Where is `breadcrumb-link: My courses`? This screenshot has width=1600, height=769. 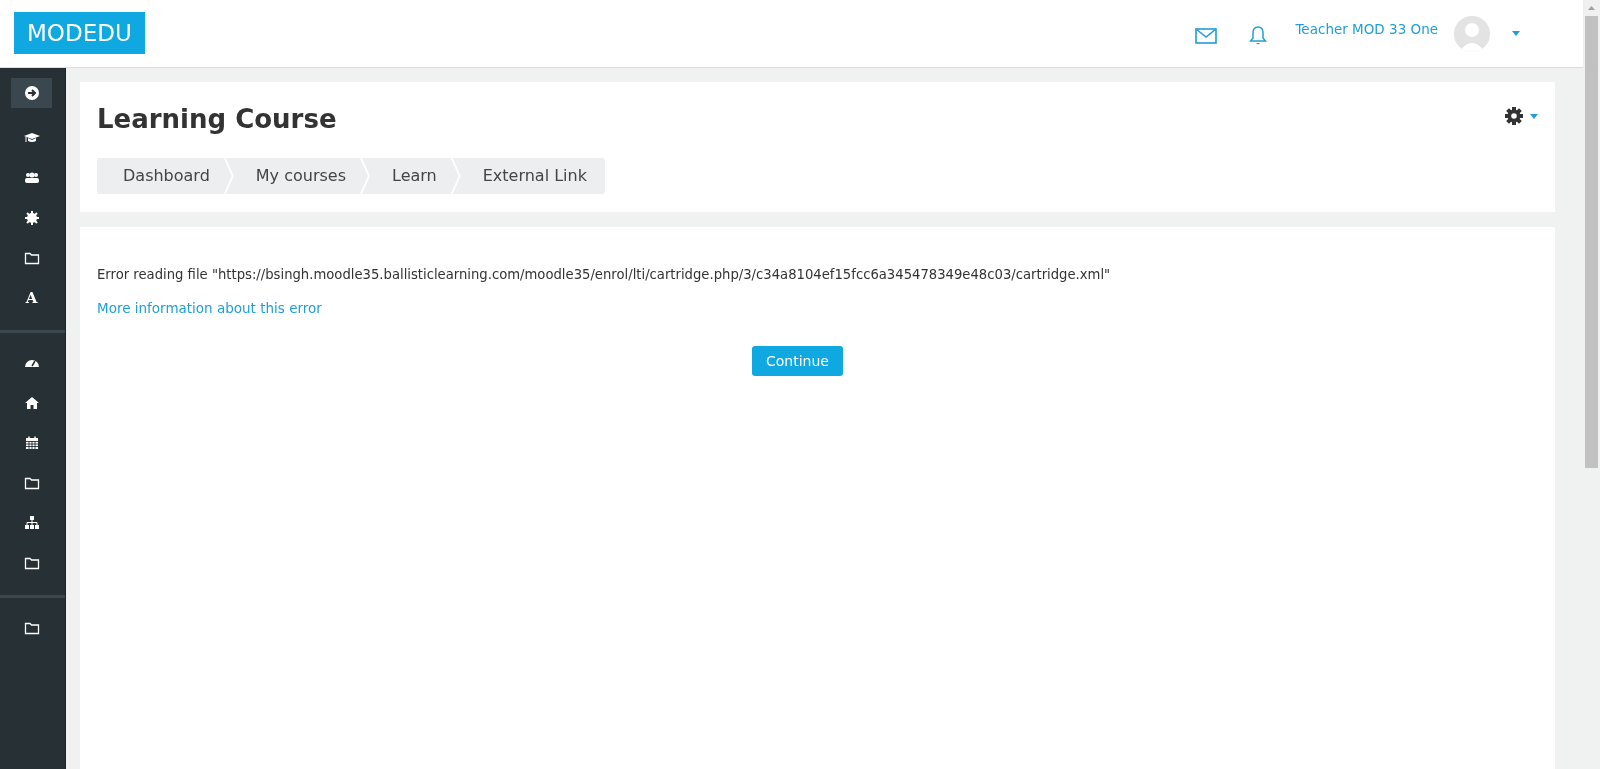 breadcrumb-link: My courses is located at coordinates (296, 176).